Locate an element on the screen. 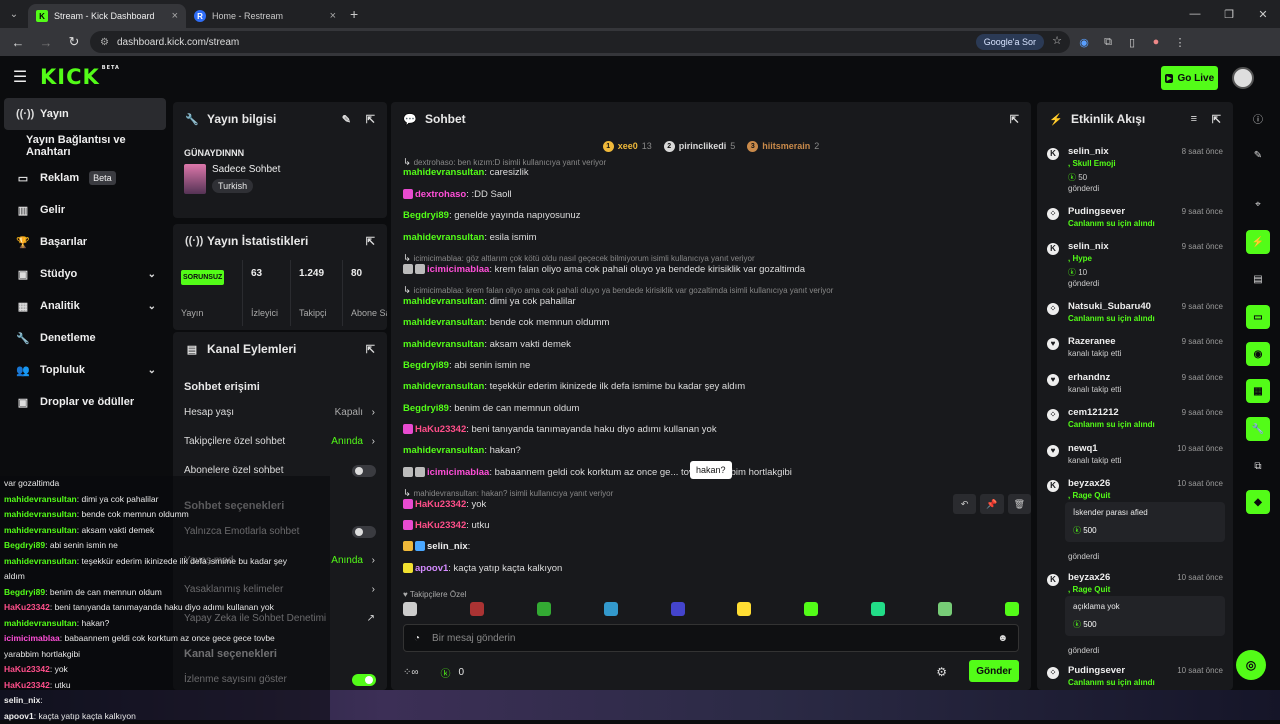  extensions-puzzle-icon: ⧉ is located at coordinates (1108, 42).